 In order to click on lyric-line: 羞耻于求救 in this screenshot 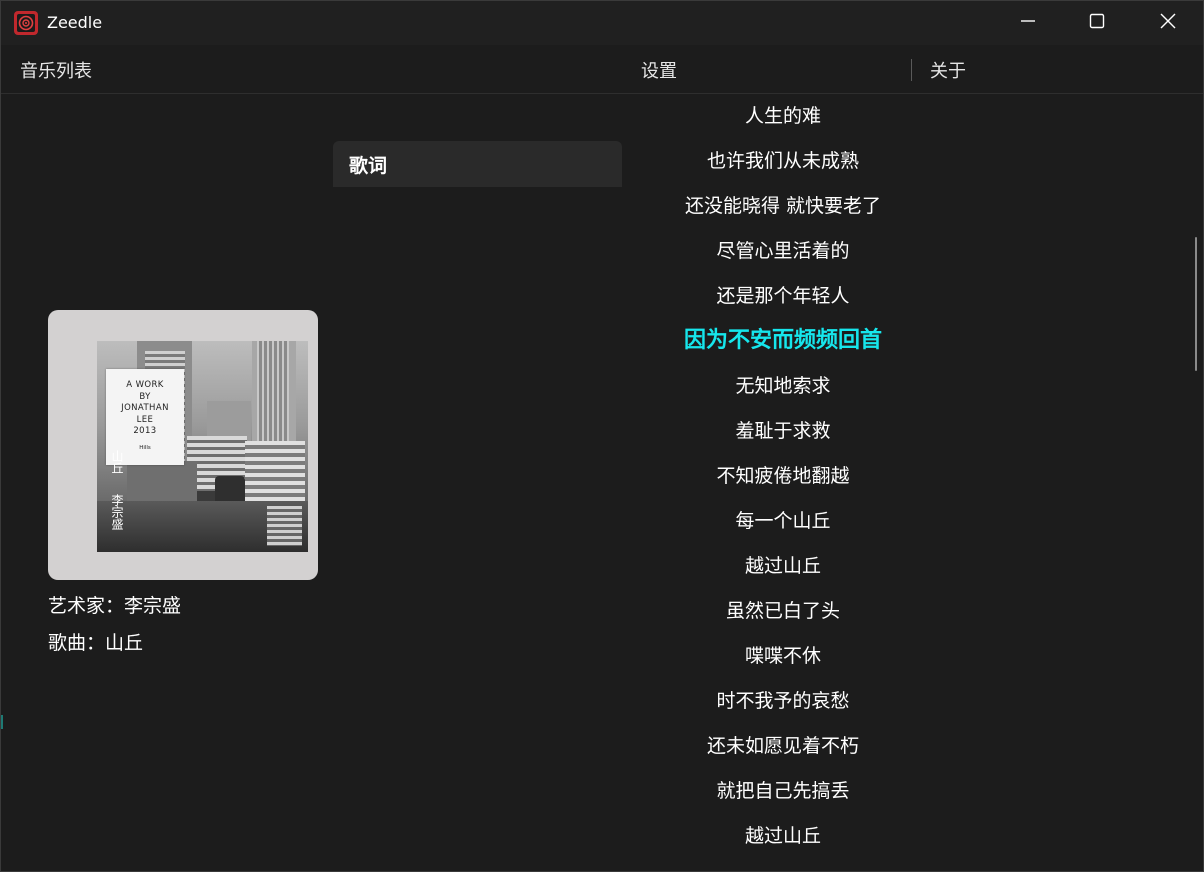, I will do `click(783, 431)`.